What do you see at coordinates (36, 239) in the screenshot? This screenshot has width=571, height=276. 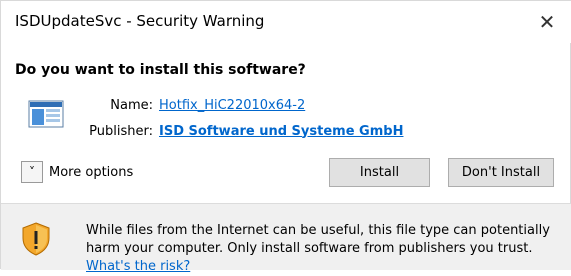 I see `shield-warning-icon` at bounding box center [36, 239].